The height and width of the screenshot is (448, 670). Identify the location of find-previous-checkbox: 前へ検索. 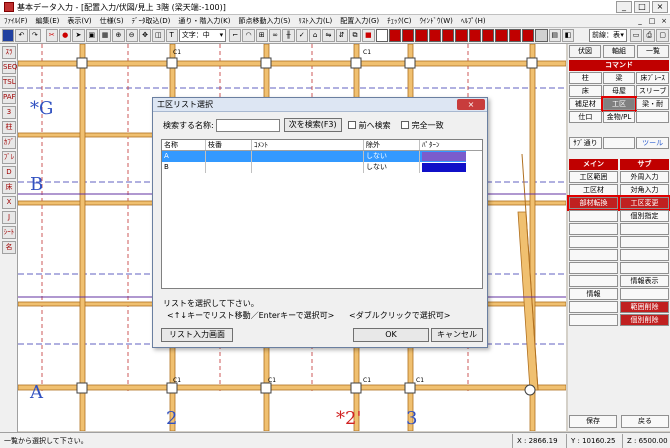
(369, 125).